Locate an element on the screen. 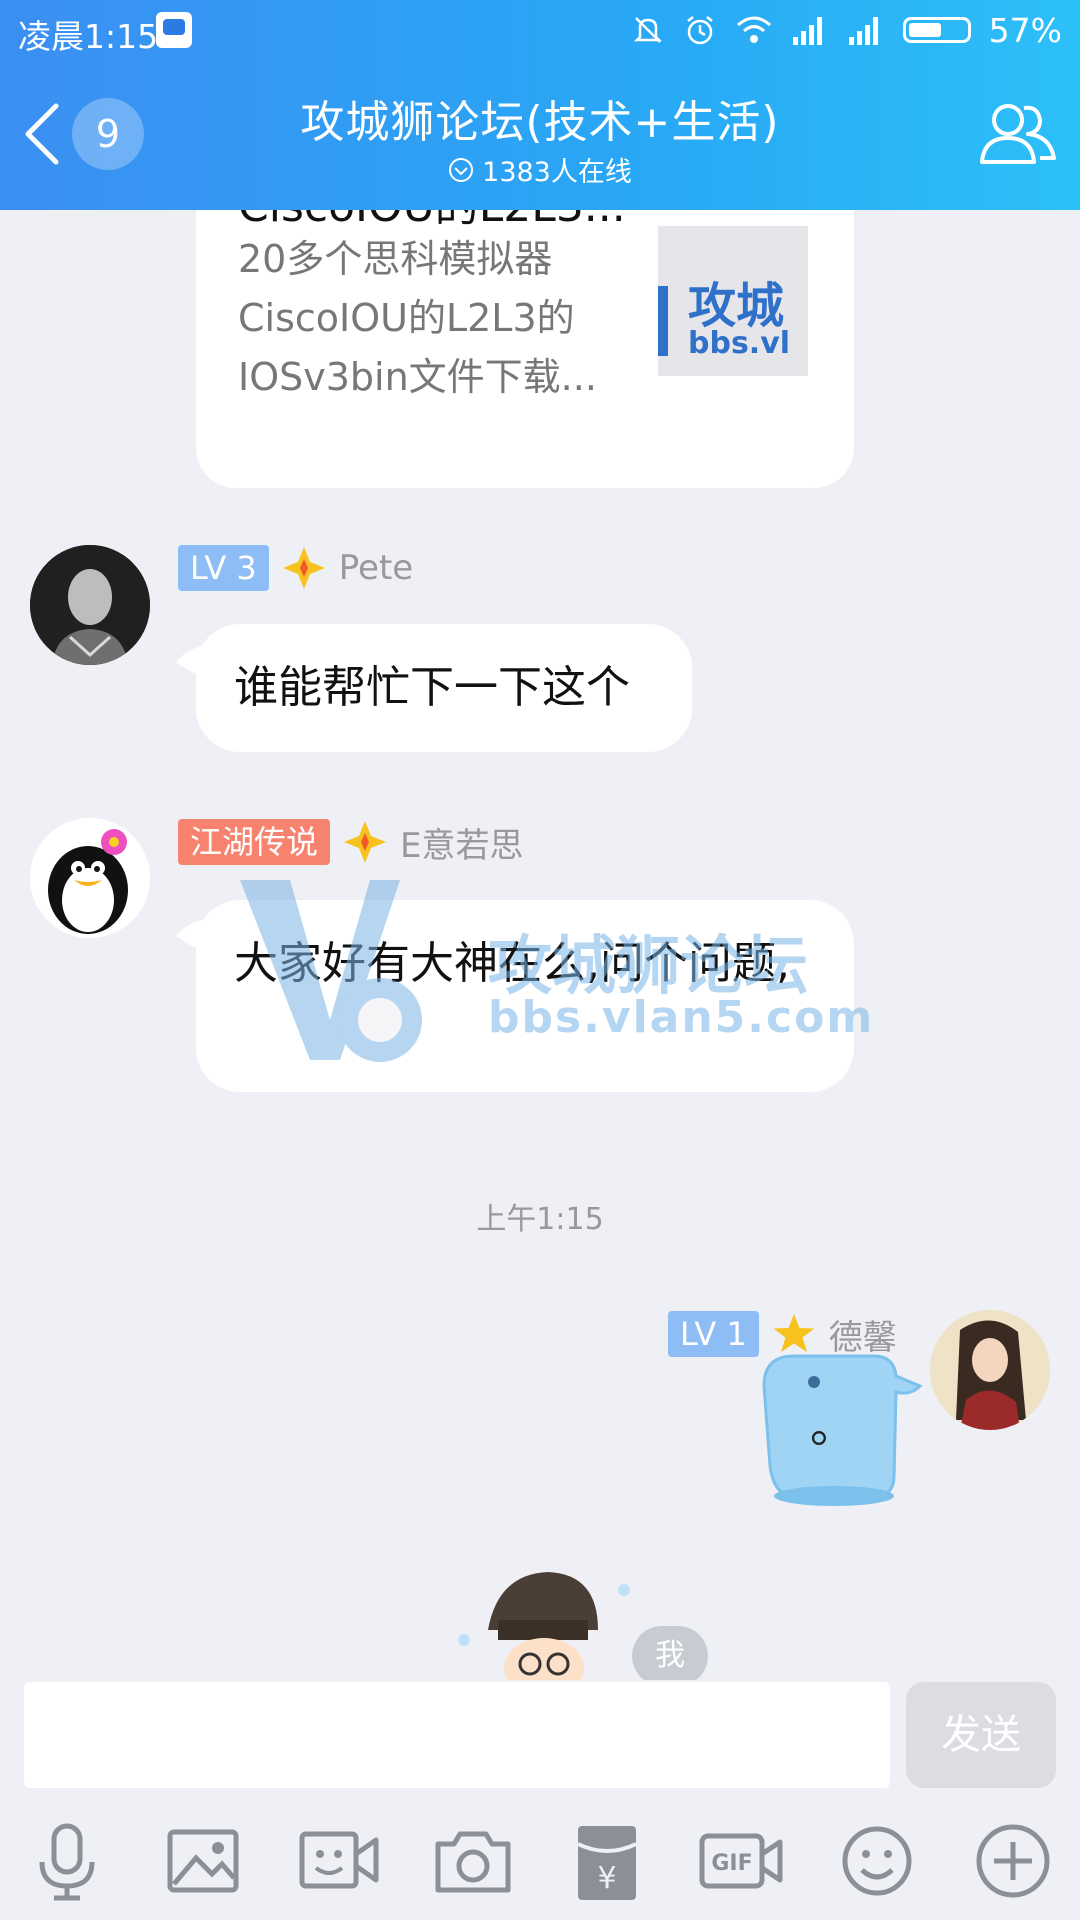 This screenshot has height=1920, width=1080. unread-count-badge: 9 is located at coordinates (108, 134).